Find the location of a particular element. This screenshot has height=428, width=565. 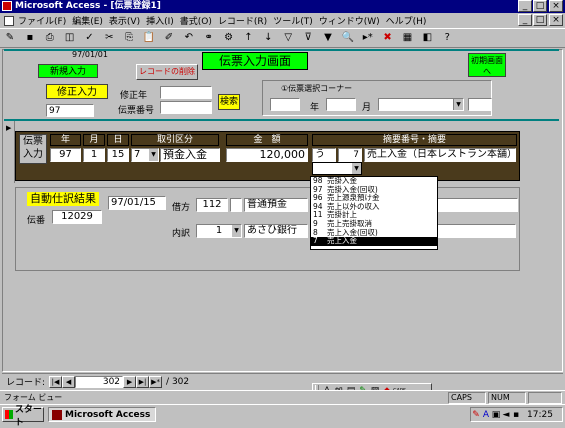

paste-icon: 📋 is located at coordinates (149, 38).